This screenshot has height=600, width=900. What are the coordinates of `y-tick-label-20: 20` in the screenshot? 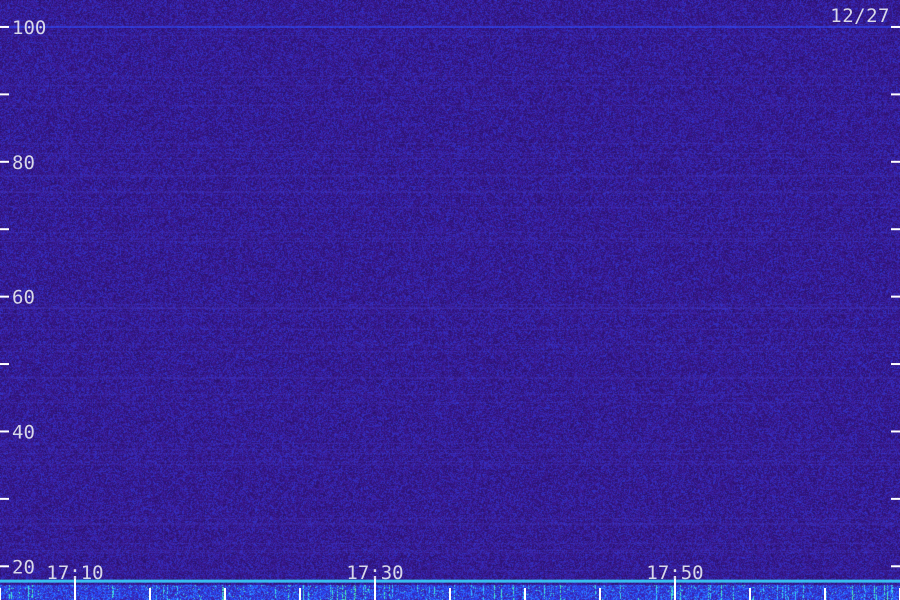 It's located at (23, 567).